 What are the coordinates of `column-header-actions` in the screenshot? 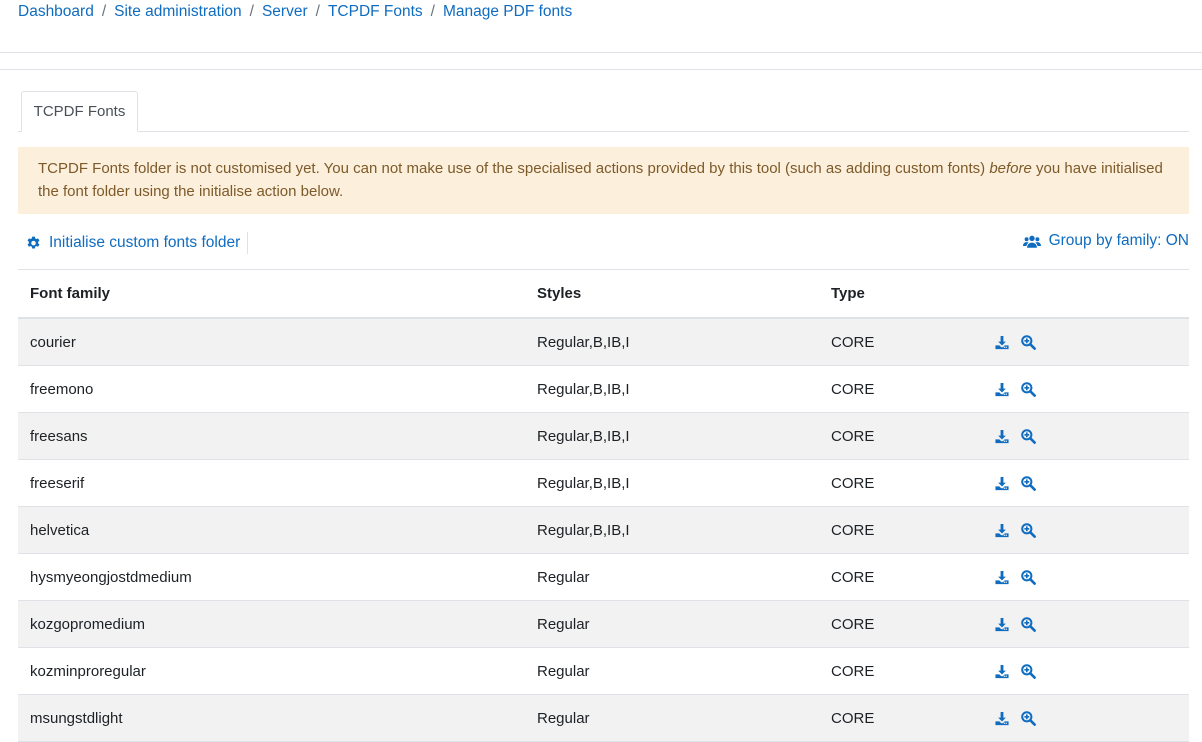 It's located at (1081, 294).